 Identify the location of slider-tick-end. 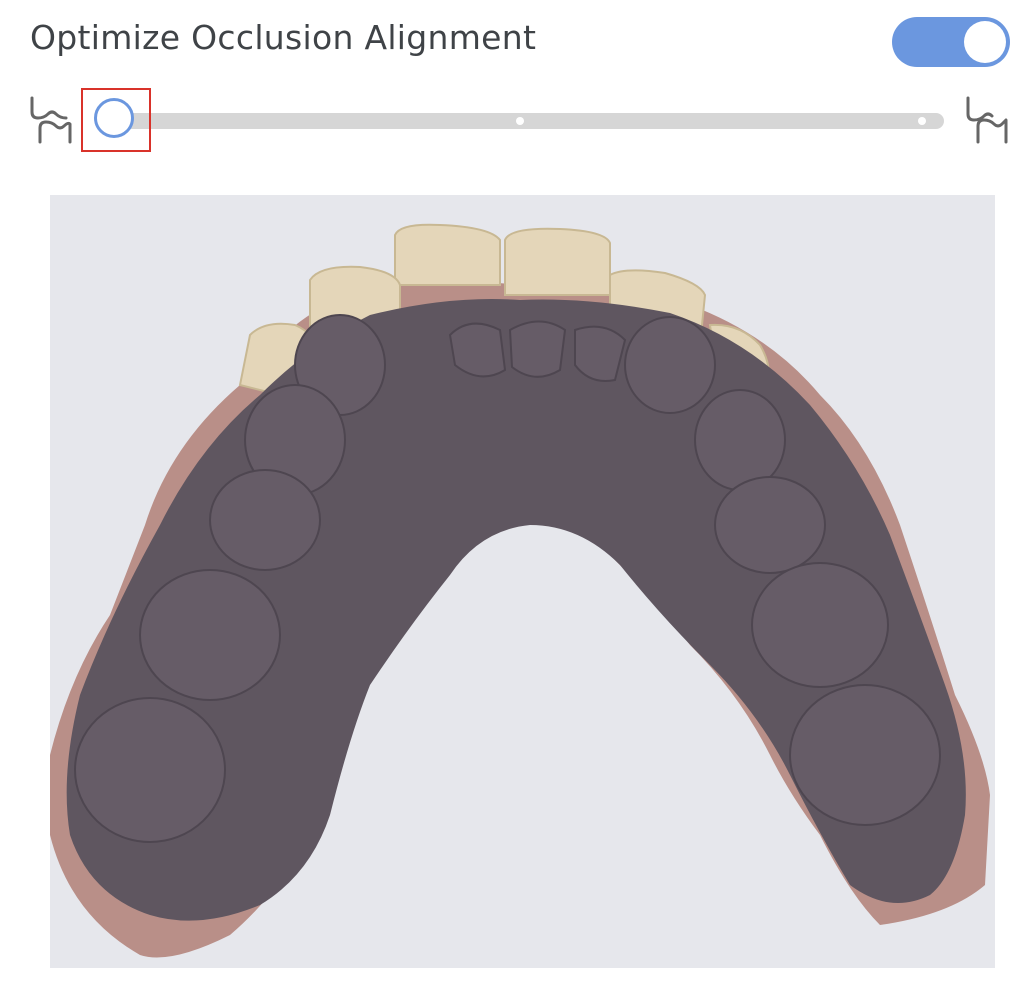
(922, 121).